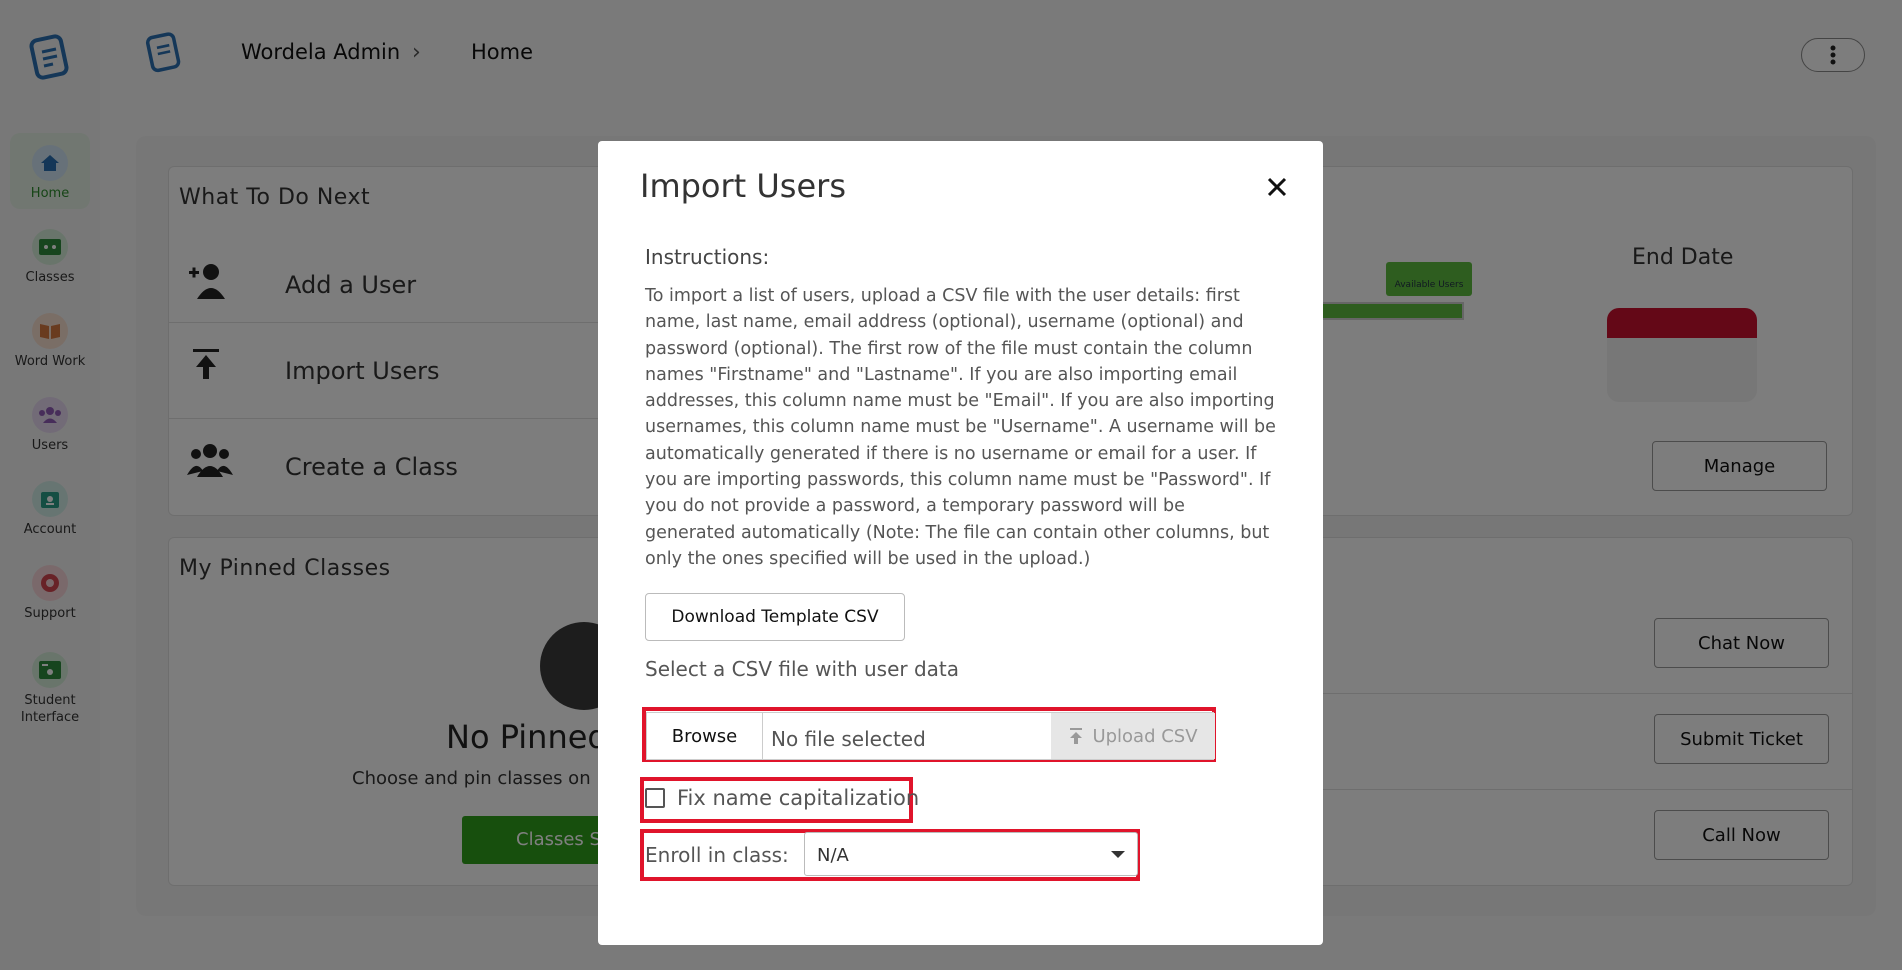 The width and height of the screenshot is (1902, 970). What do you see at coordinates (971, 854) in the screenshot?
I see `enroll-class-select: N/A` at bounding box center [971, 854].